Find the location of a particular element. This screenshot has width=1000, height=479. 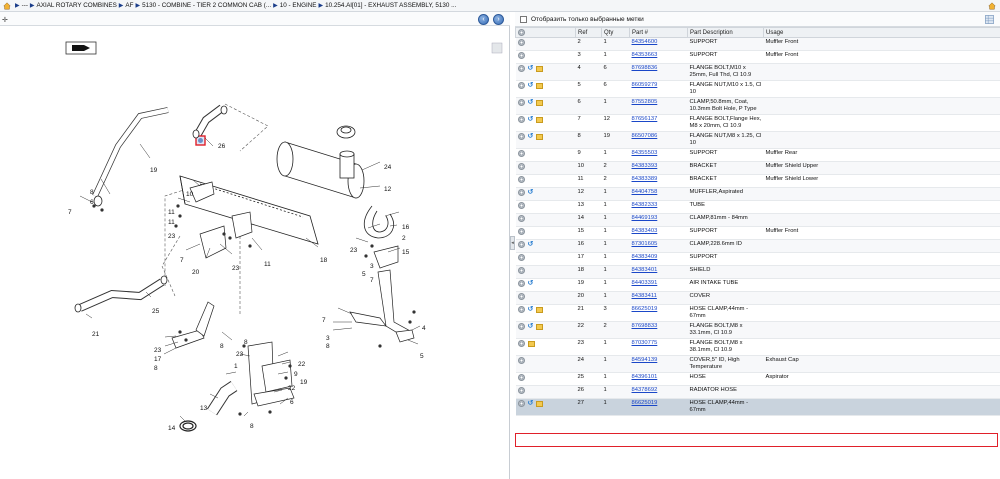

breadcrumb-item: ▶ AF is located at coordinates (125, 5).